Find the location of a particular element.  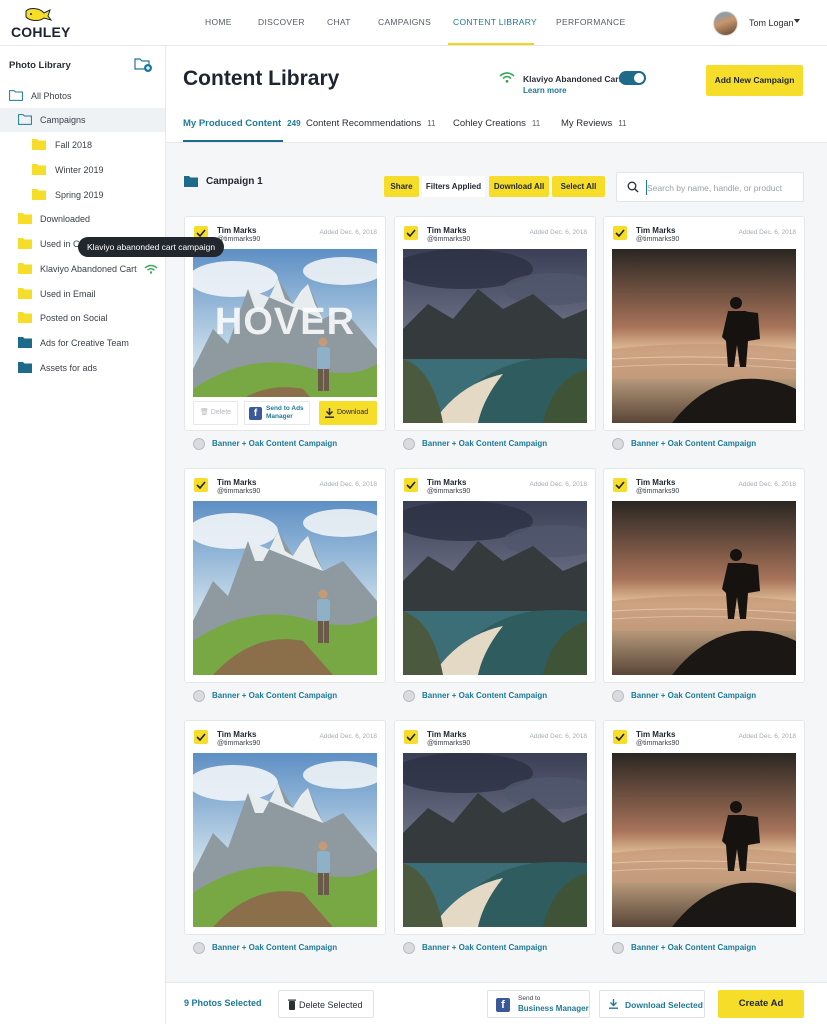

sidebar-item-ads-for-creative-team: Ads for Creative Team is located at coordinates (82, 343).